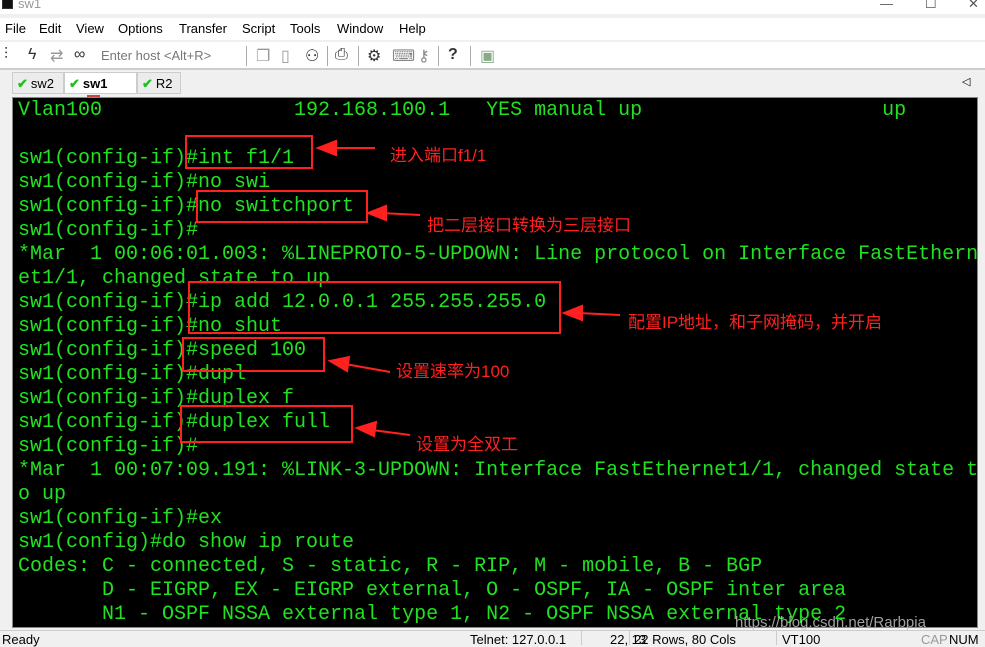 This screenshot has width=985, height=647. Describe the element at coordinates (186, 542) in the screenshot. I see `terminal-line: sw1(config)#do show ip route` at that location.